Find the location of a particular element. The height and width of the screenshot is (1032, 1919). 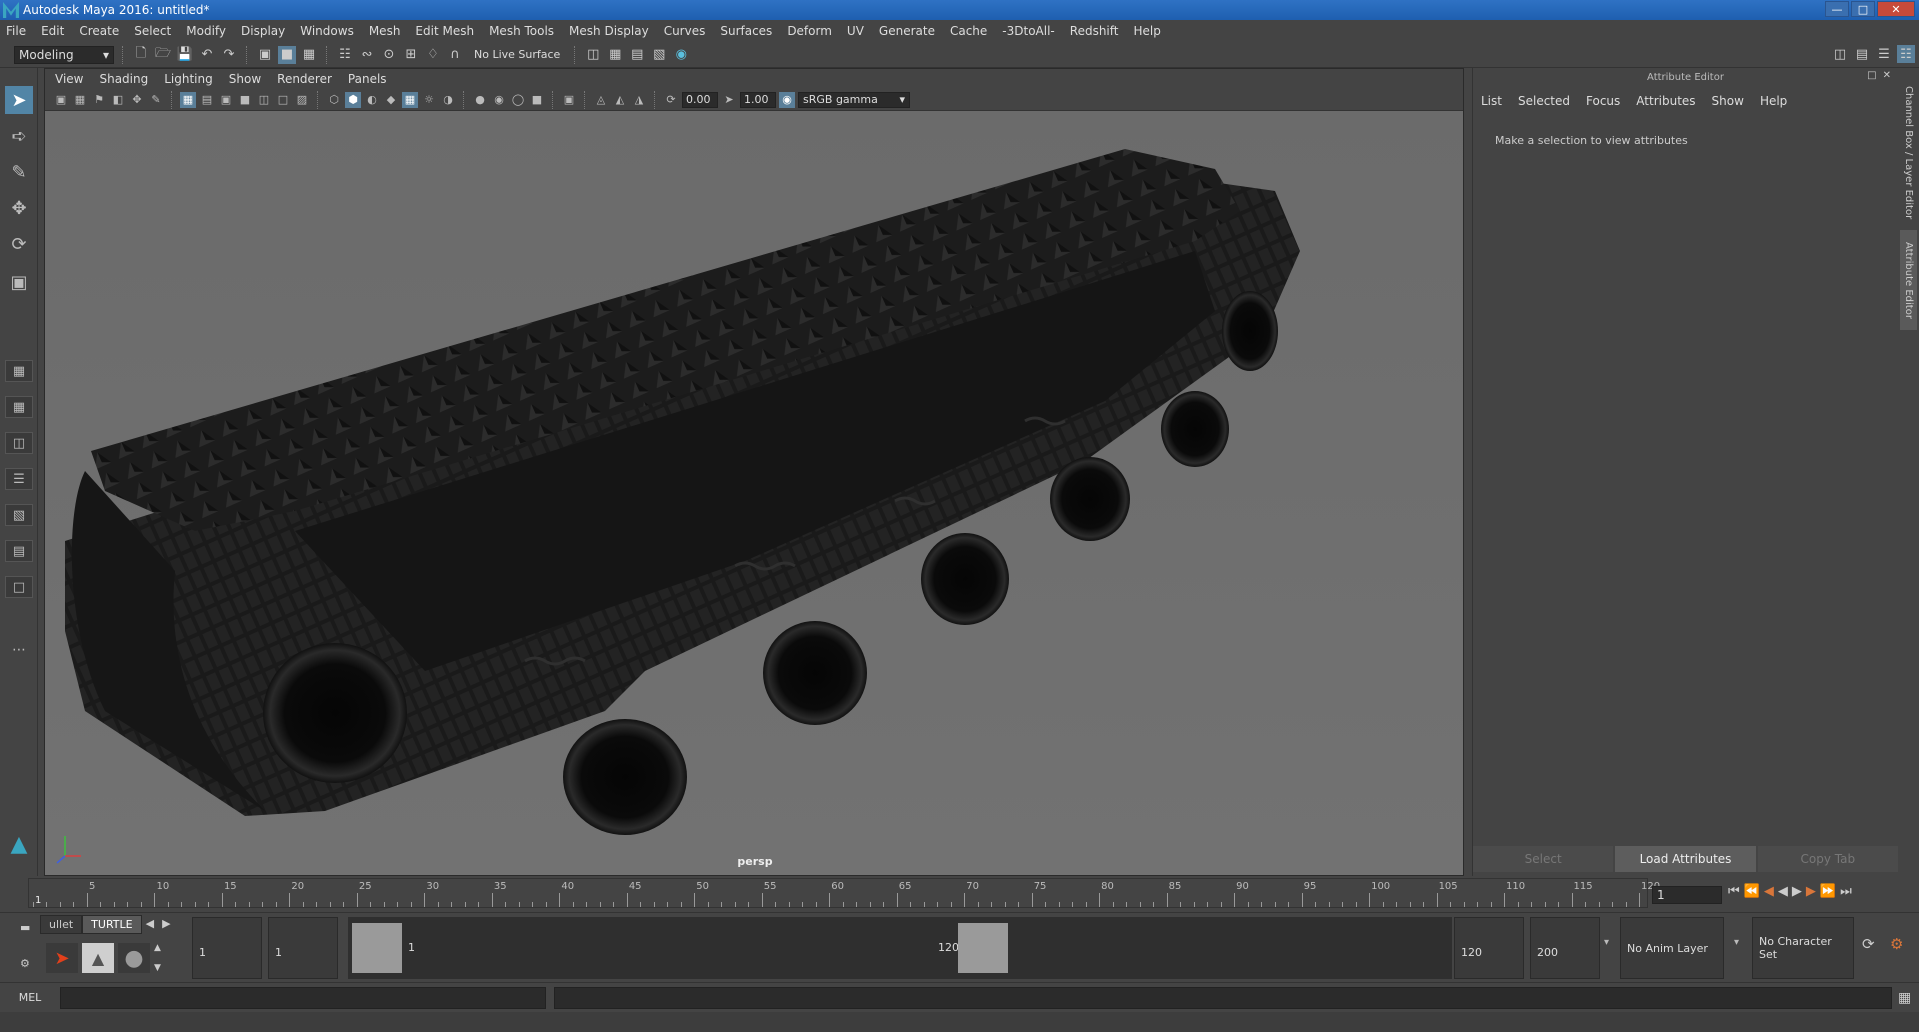

menu-file: File is located at coordinates (16, 31).